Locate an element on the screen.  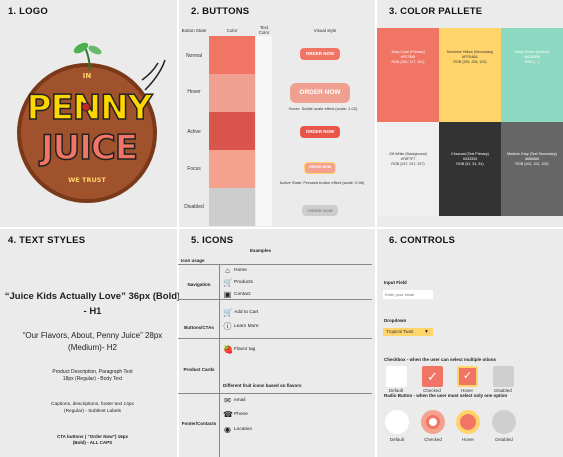
check-icon: ✓ is located at coordinates (467, 376).